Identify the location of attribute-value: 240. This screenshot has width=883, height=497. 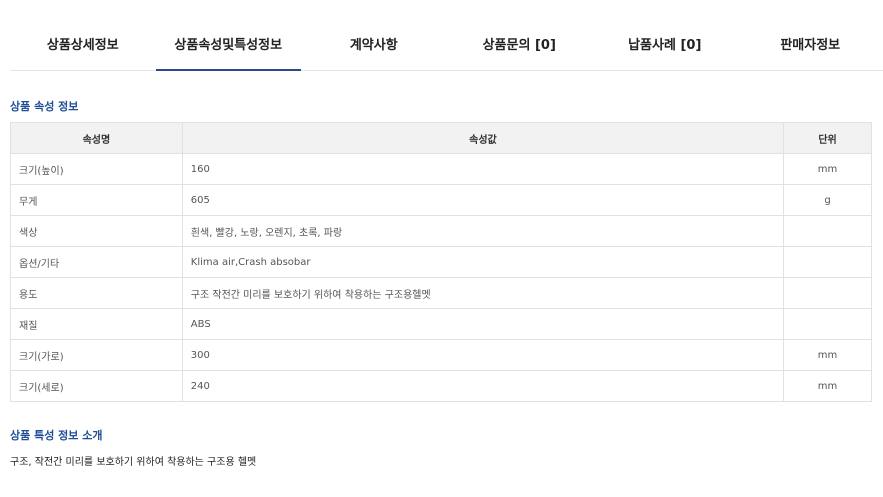
(483, 386).